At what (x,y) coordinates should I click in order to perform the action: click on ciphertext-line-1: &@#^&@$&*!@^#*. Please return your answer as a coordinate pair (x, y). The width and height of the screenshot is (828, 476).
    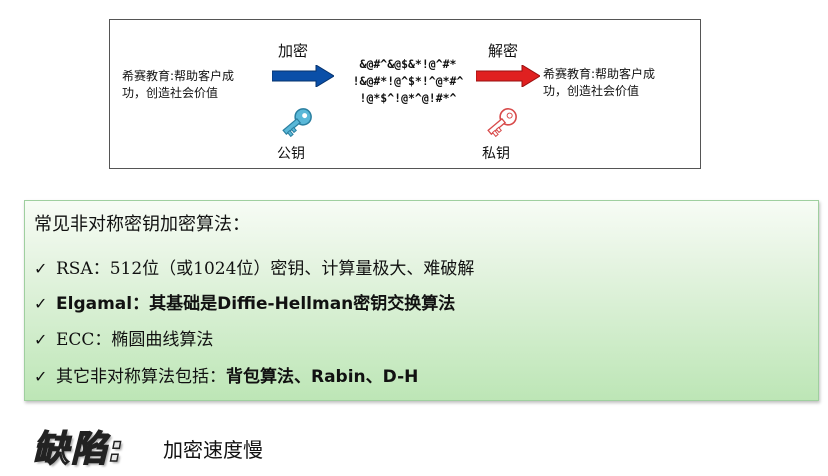
    Looking at the image, I should click on (408, 64).